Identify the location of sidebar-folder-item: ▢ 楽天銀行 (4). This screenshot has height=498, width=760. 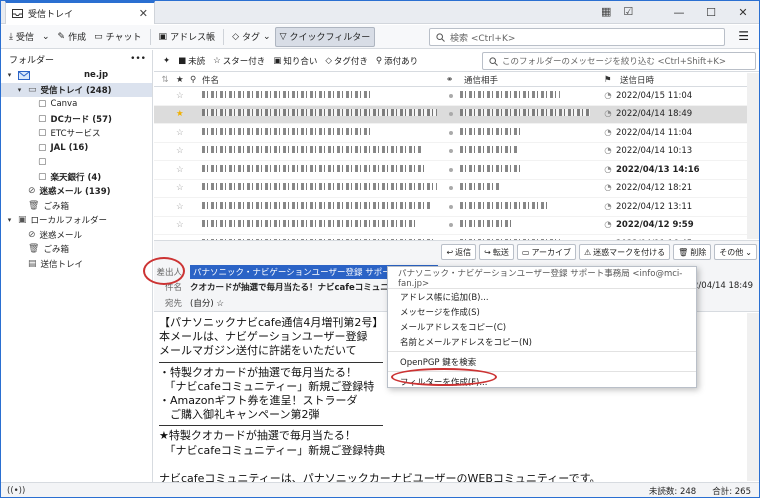
(76, 177).